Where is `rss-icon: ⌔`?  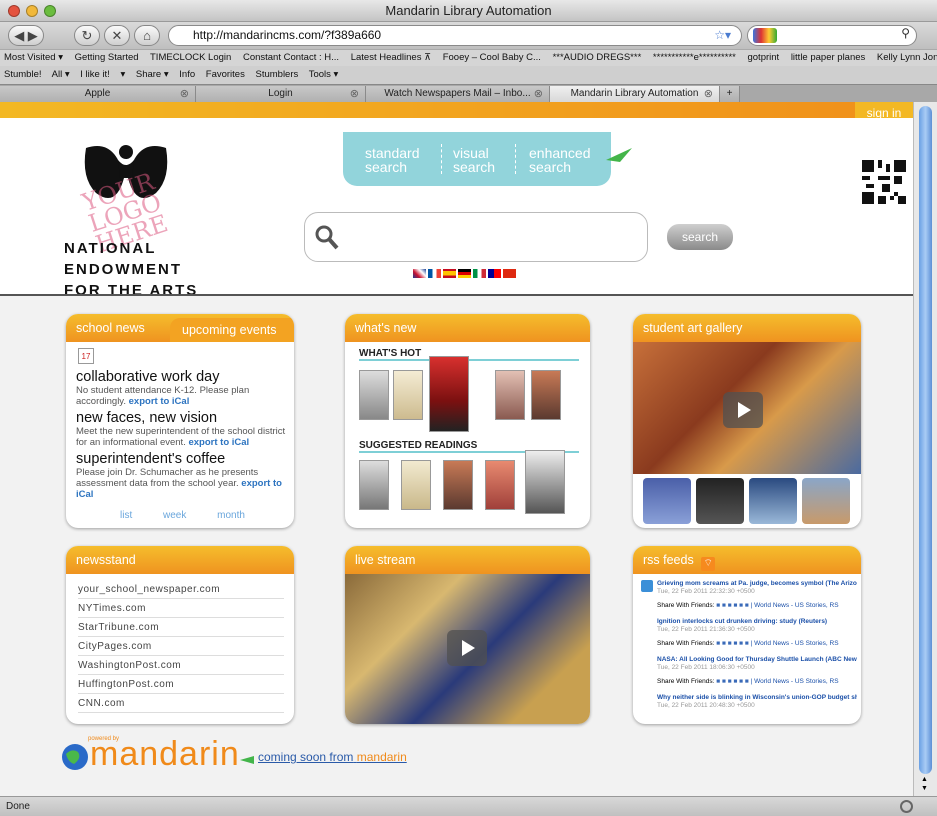 rss-icon: ⌔ is located at coordinates (708, 564).